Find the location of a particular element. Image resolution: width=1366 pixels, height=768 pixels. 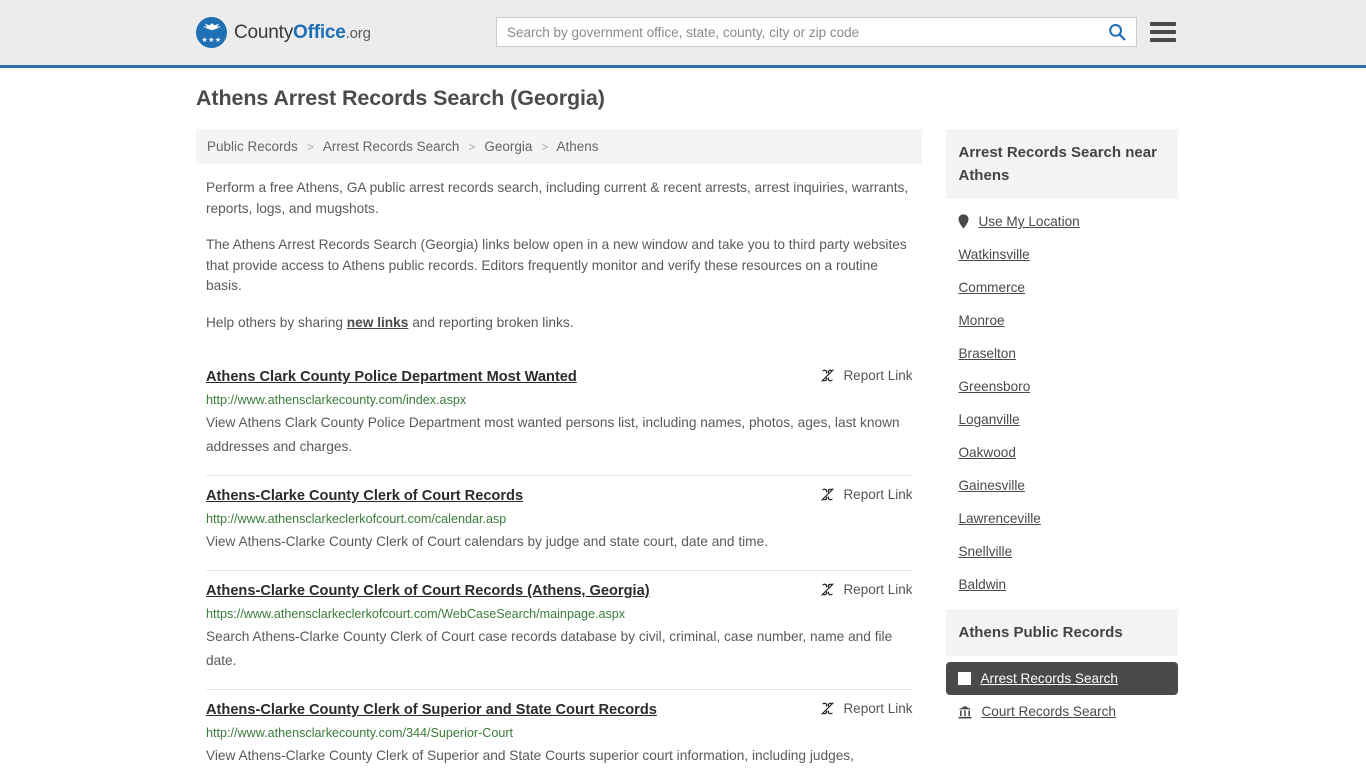

white-square-icon is located at coordinates (965, 678).